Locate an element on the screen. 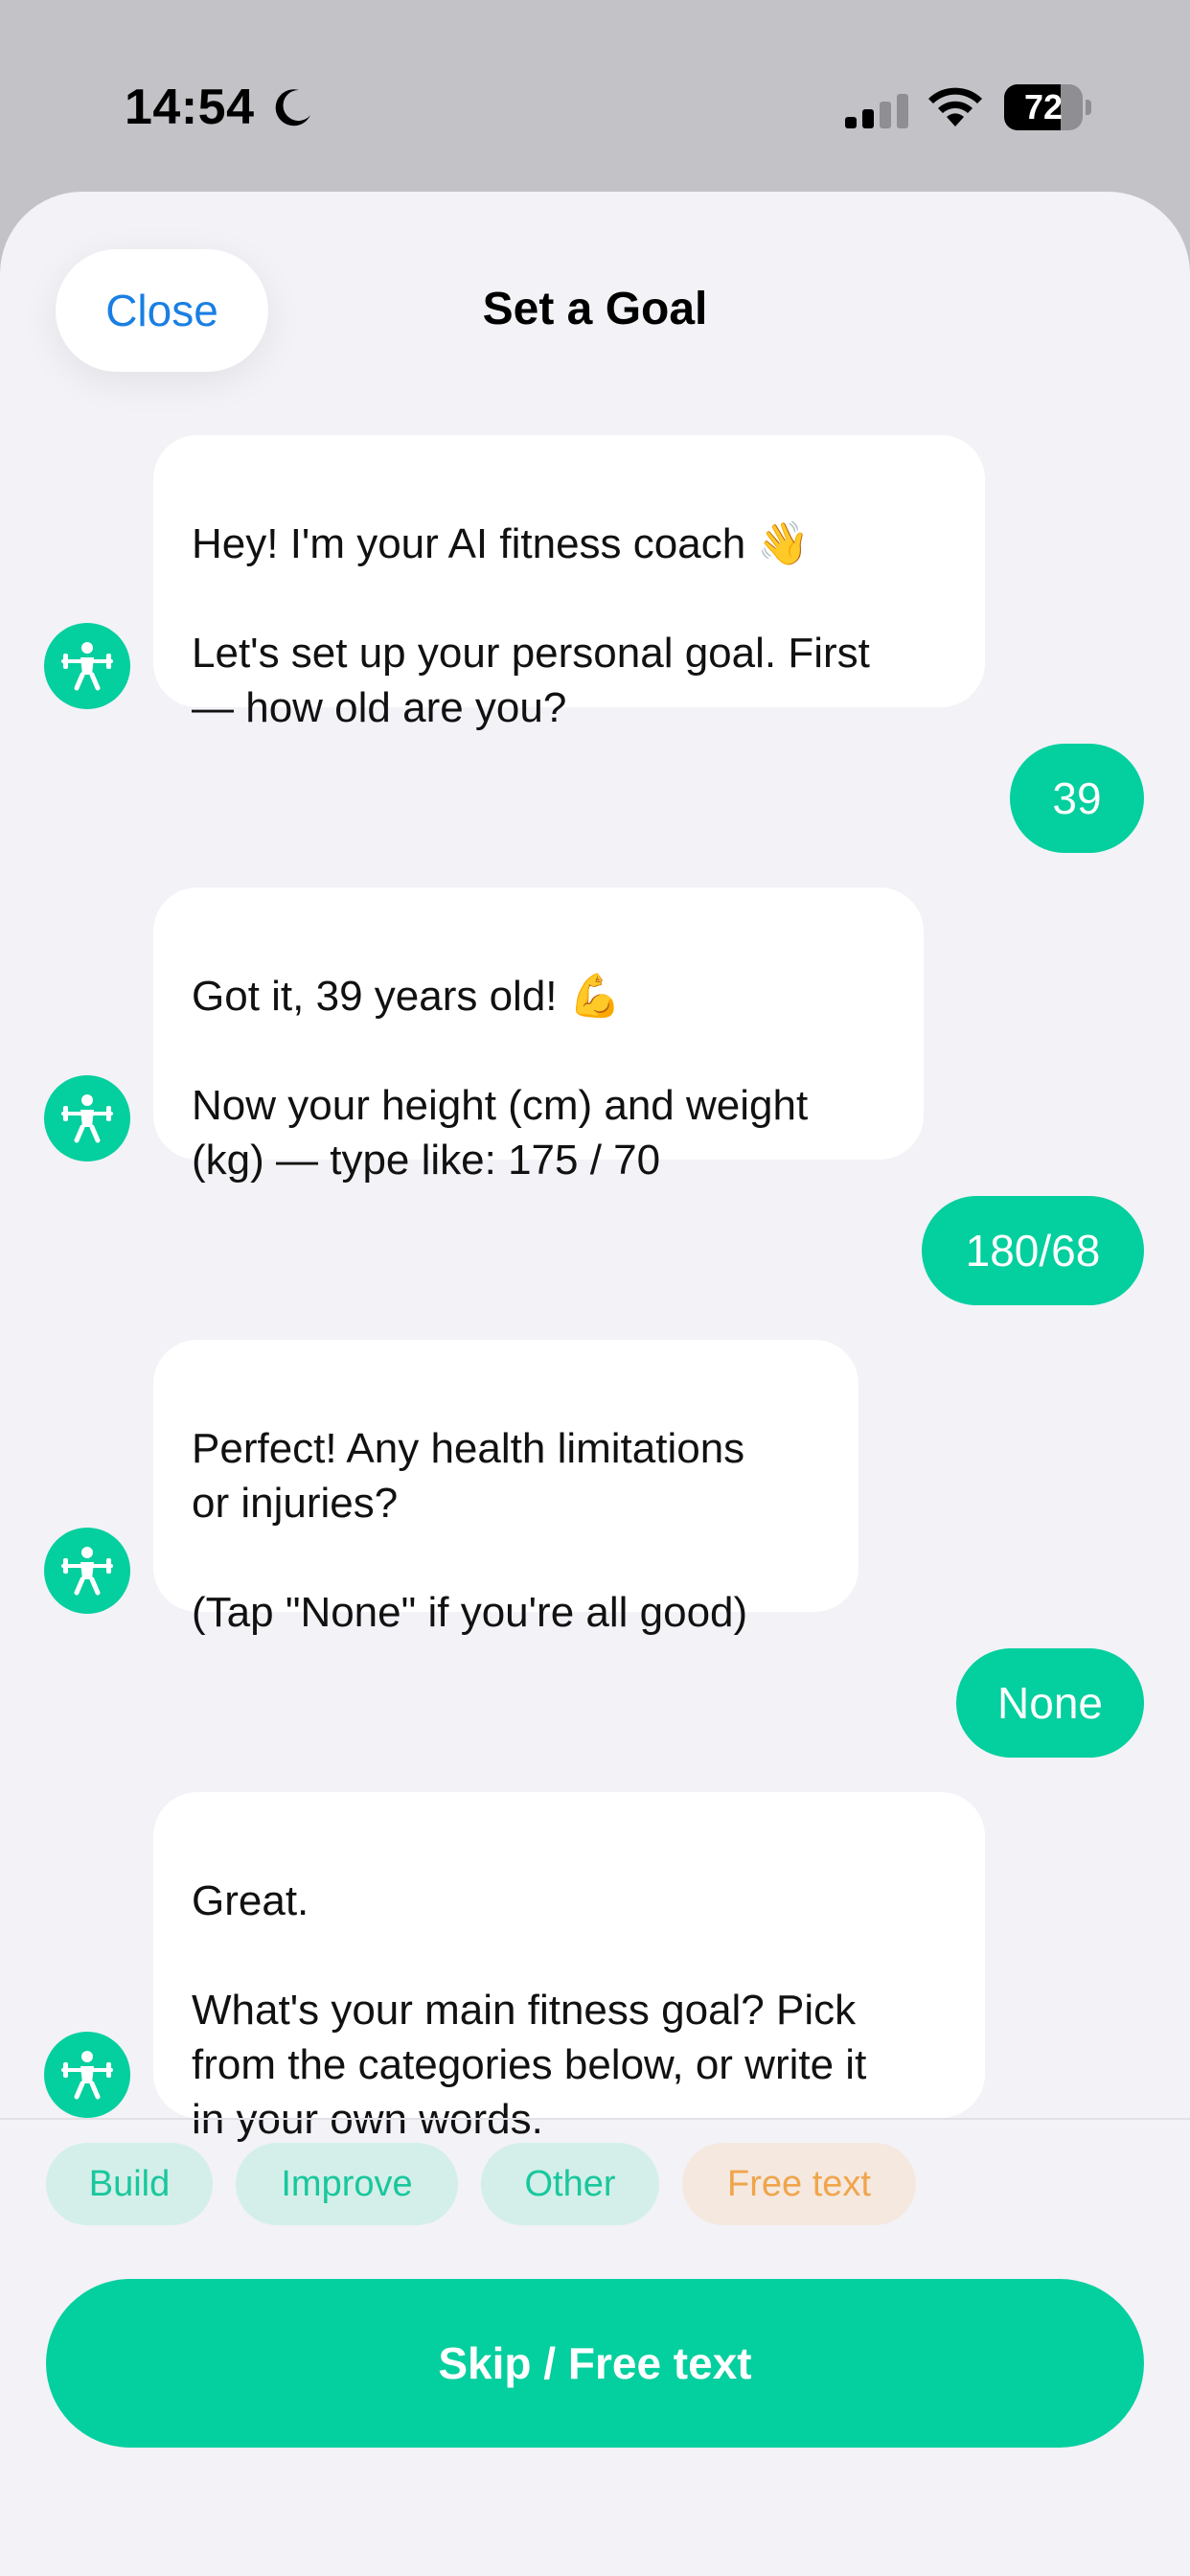 Image resolution: width=1190 pixels, height=2576 pixels. moon-icon is located at coordinates (293, 107).